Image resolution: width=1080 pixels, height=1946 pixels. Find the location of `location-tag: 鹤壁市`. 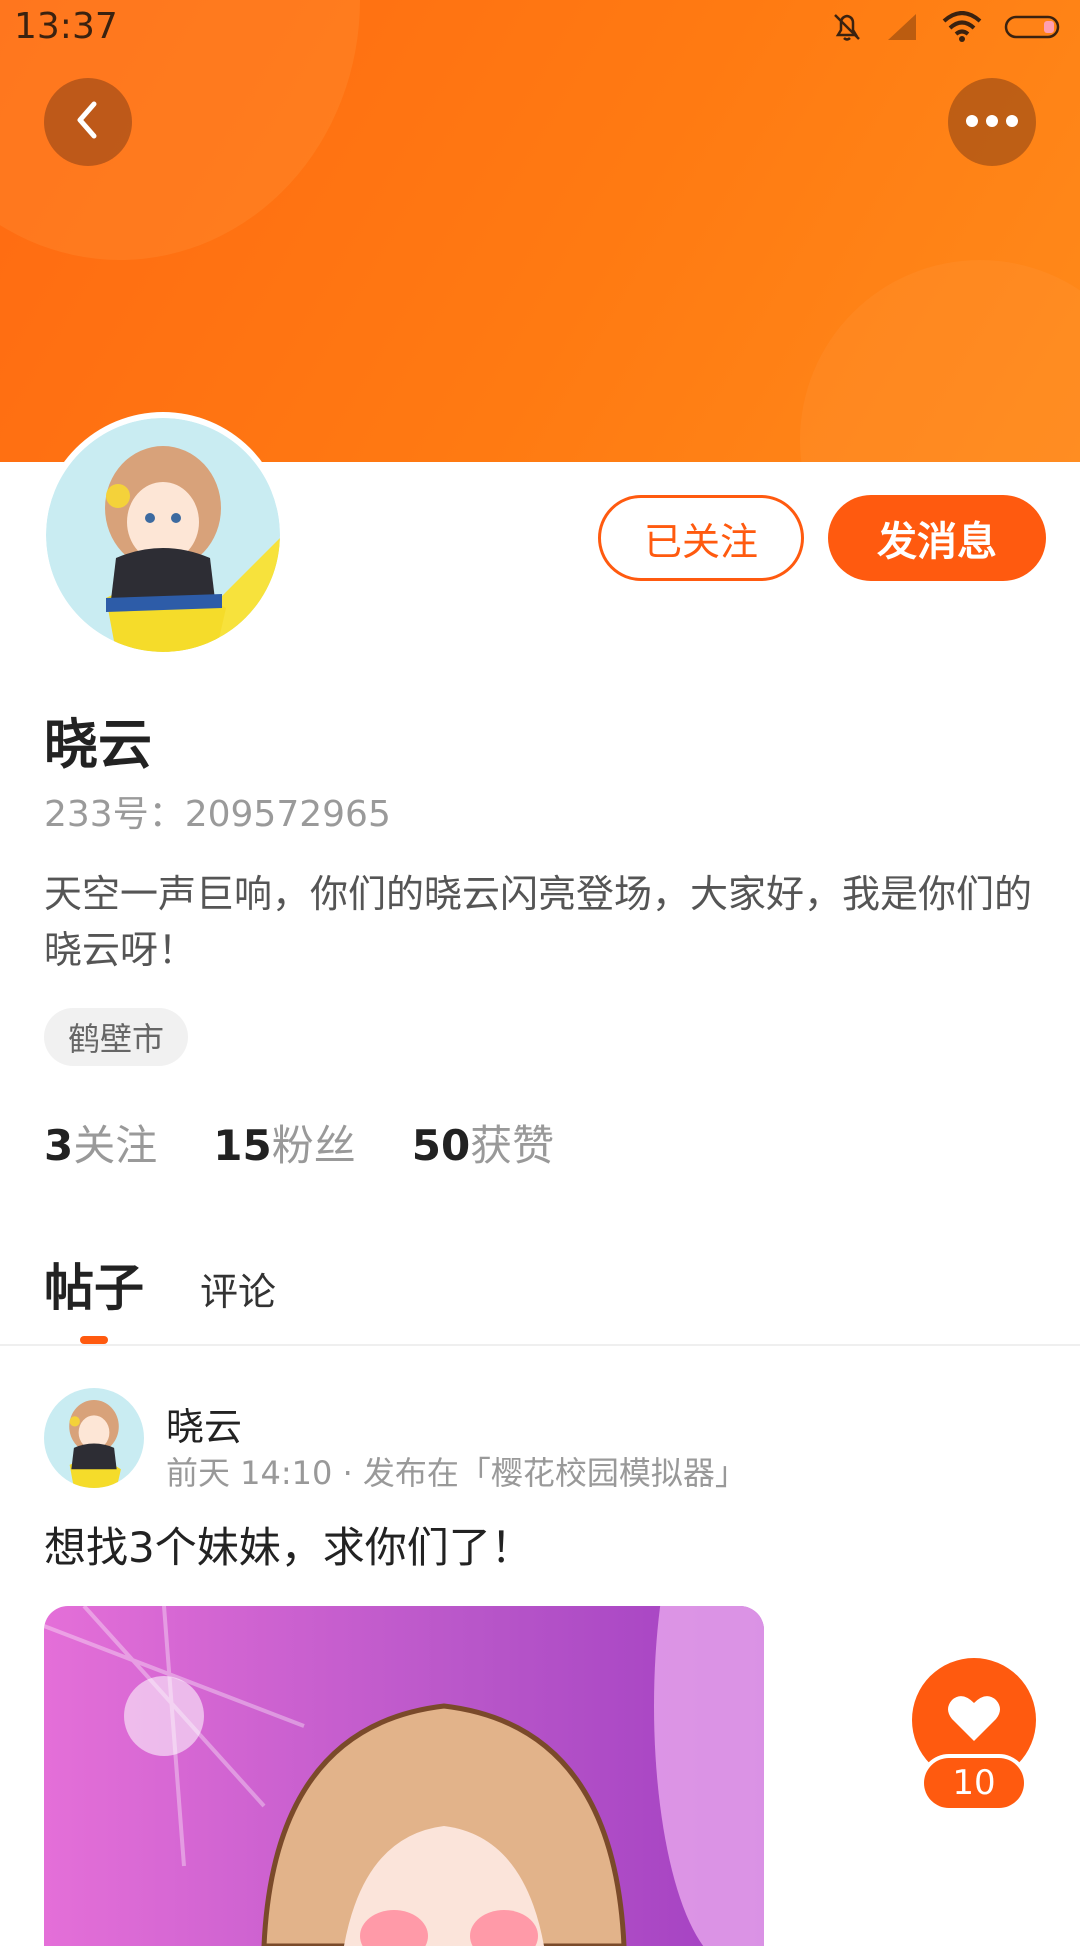

location-tag: 鹤壁市 is located at coordinates (116, 1037).